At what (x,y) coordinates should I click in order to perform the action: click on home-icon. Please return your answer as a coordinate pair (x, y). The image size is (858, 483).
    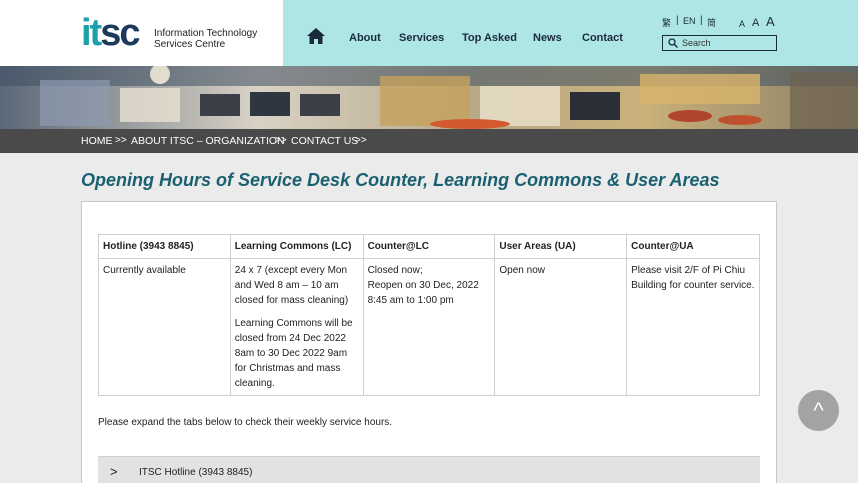
    Looking at the image, I should click on (316, 36).